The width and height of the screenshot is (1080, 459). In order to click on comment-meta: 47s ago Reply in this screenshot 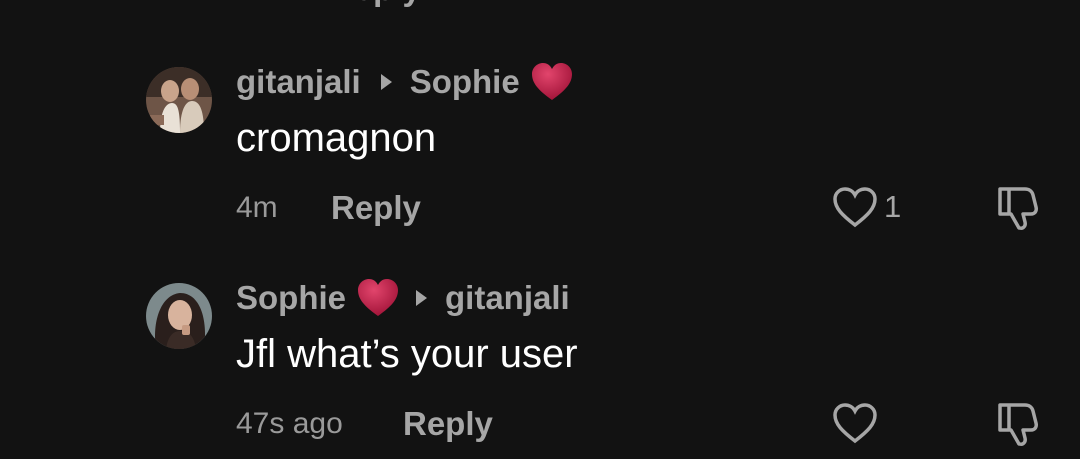, I will do `click(364, 424)`.